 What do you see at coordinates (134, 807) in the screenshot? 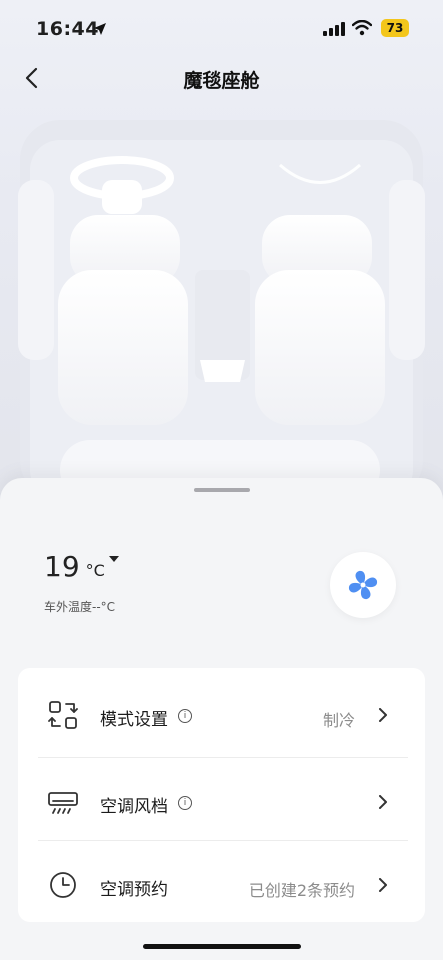
I see `ac-vent-label: 空调风档` at bounding box center [134, 807].